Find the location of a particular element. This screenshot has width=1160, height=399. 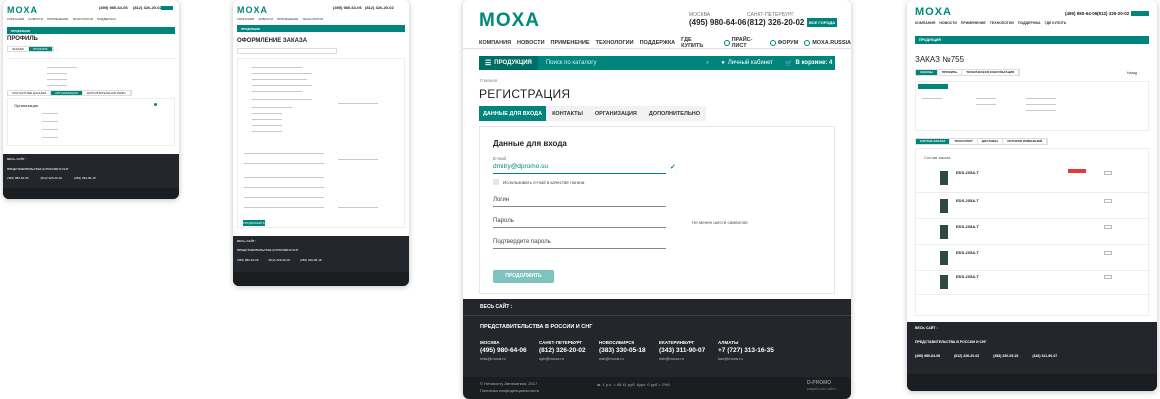

office-email: kaz@moxa.ru is located at coordinates (746, 358).